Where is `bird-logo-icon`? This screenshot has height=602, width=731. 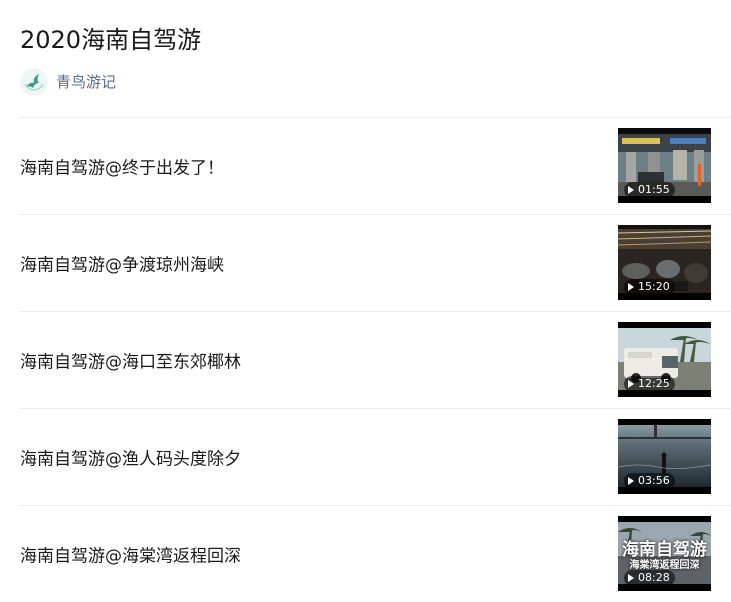
bird-logo-icon is located at coordinates (34, 82).